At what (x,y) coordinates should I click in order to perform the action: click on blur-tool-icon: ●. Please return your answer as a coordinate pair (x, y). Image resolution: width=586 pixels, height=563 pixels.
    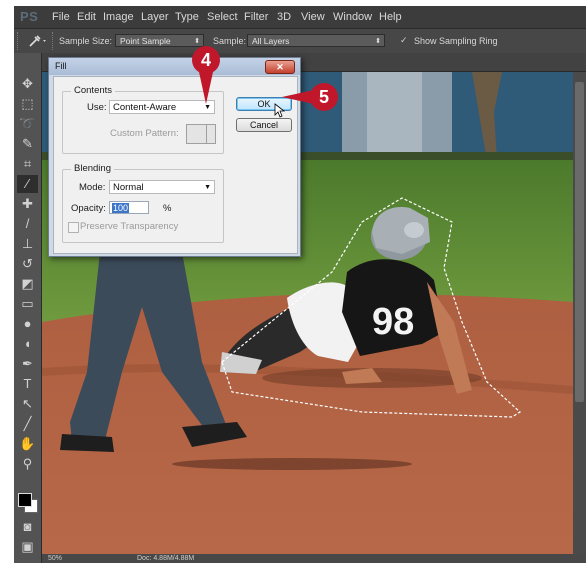
    Looking at the image, I should click on (27, 324).